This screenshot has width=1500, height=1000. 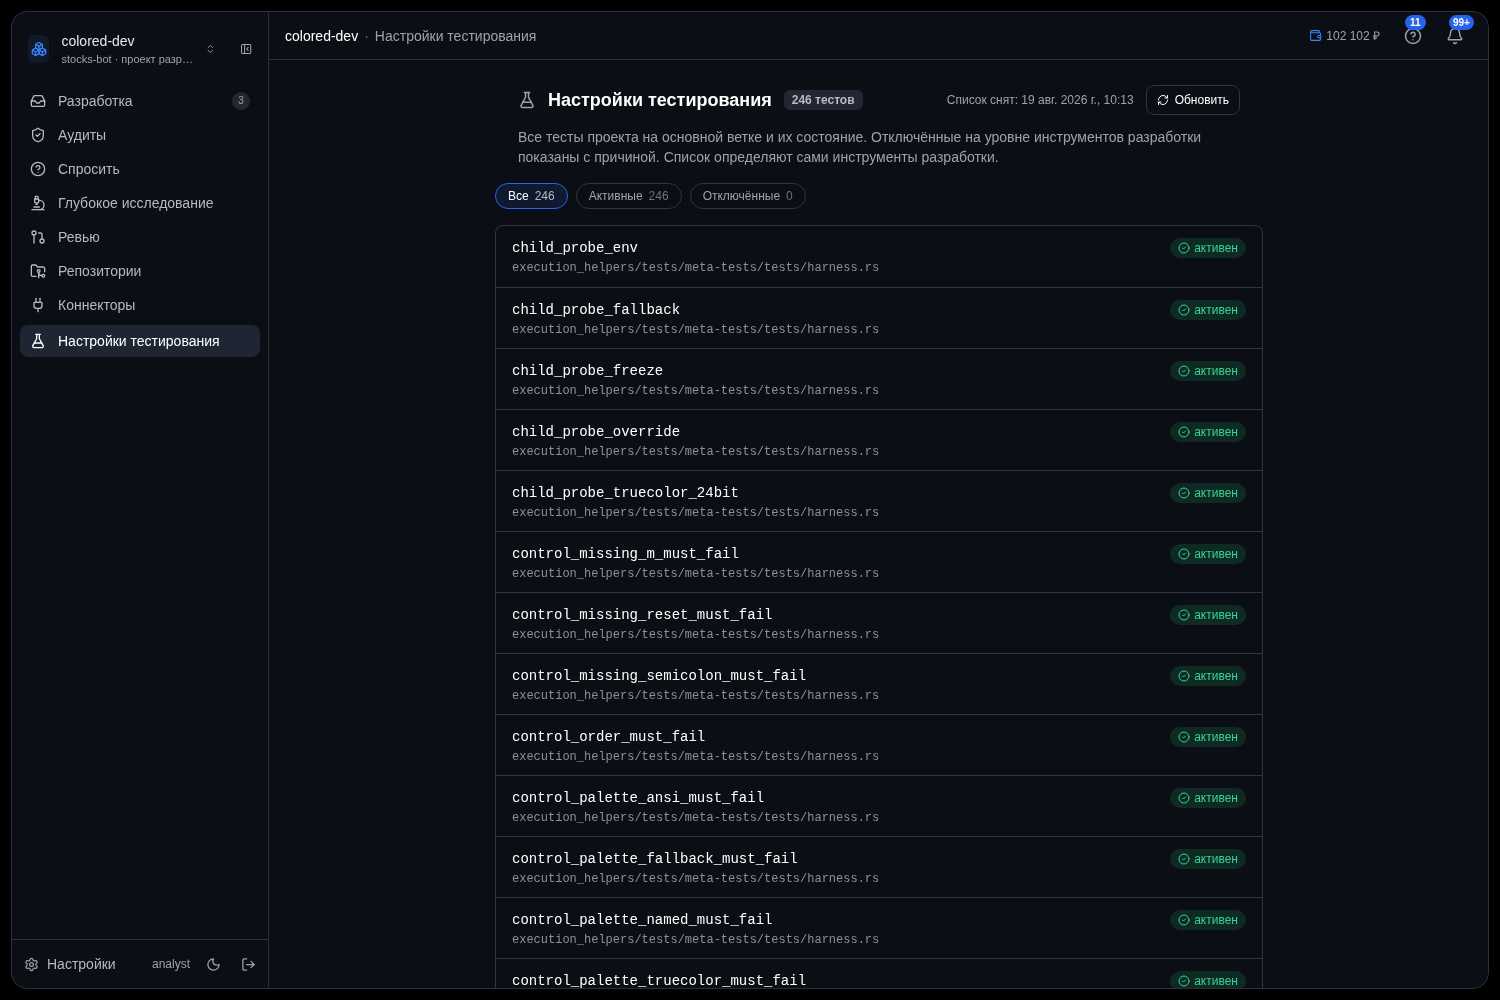 What do you see at coordinates (140, 237) in the screenshot?
I see `sidebar-item: Ревью` at bounding box center [140, 237].